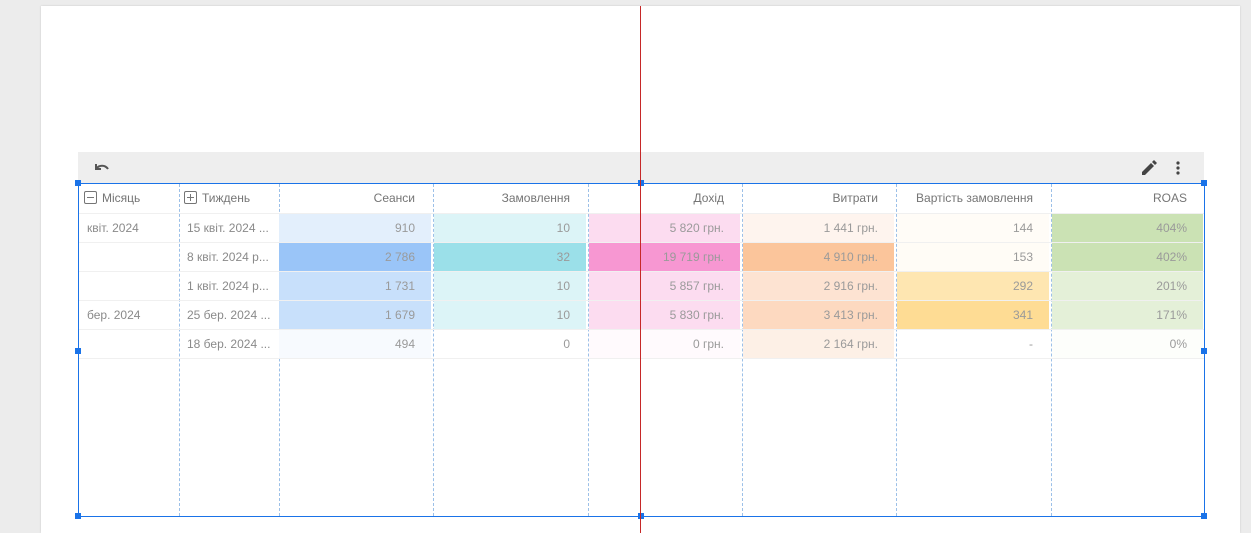 This screenshot has height=533, width=1251. I want to click on resize-handle-tl, so click(78, 183).